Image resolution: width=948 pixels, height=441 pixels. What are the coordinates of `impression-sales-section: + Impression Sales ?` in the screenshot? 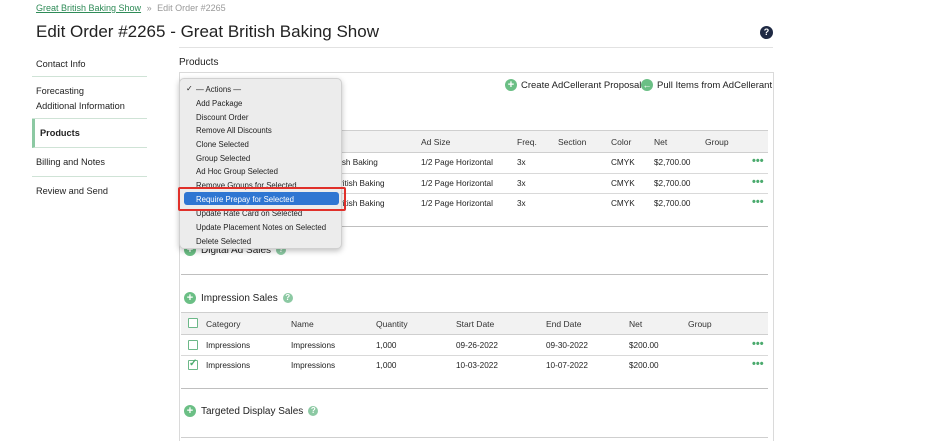 It's located at (238, 298).